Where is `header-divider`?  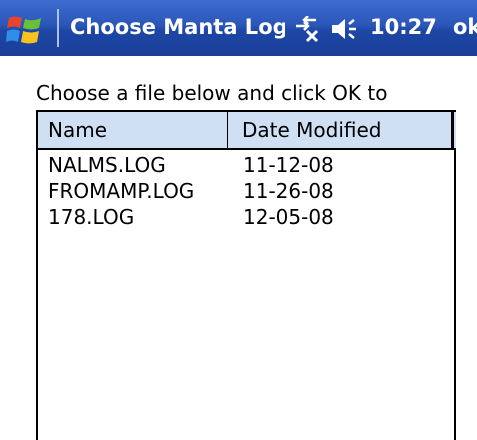
header-divider is located at coordinates (247, 149).